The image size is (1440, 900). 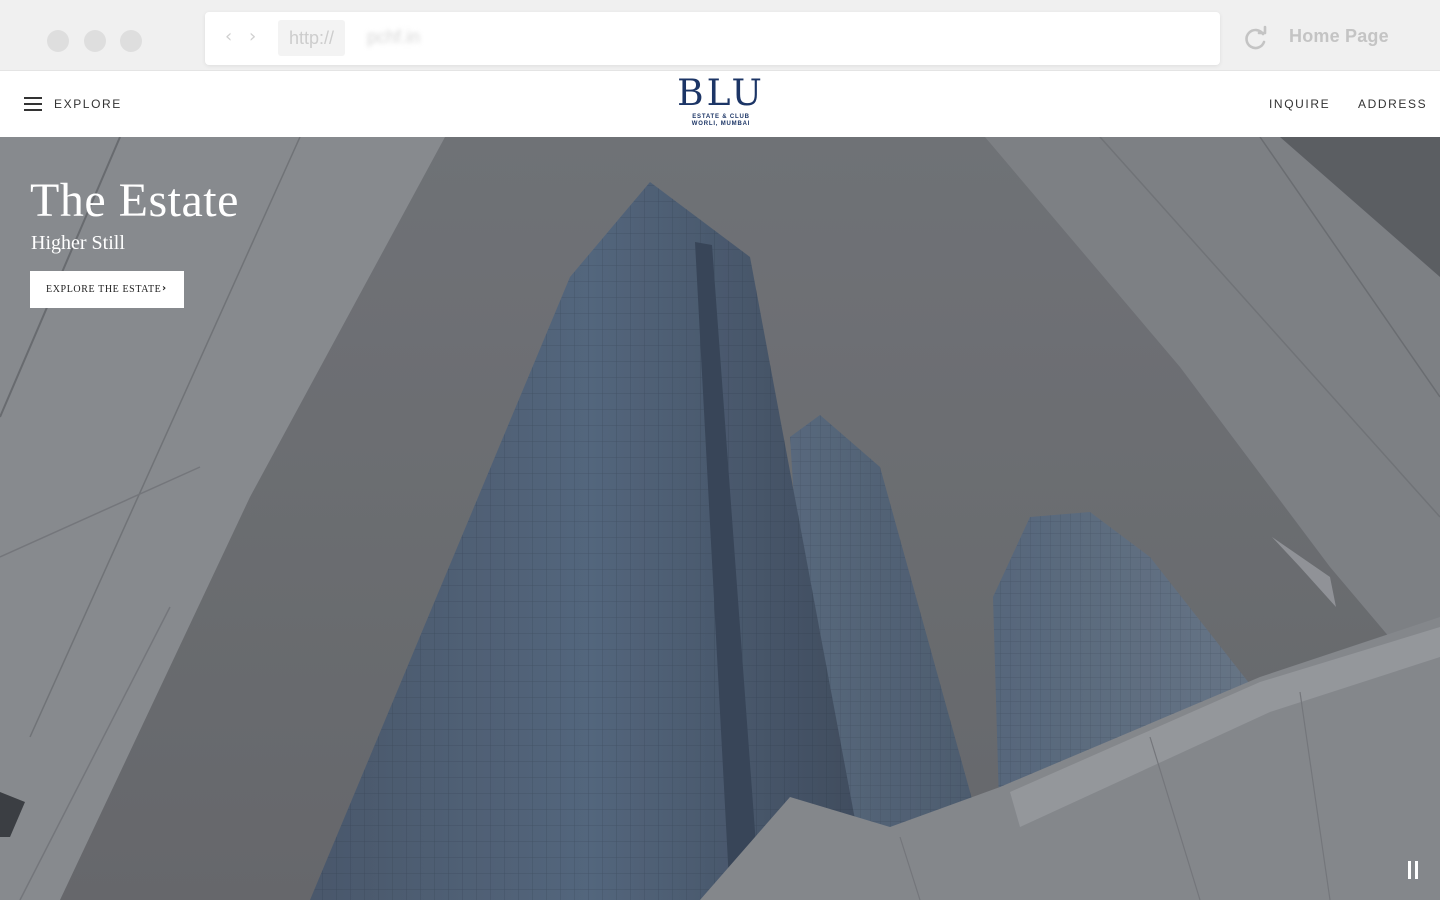 I want to click on hamburger-menu-icon, so click(x=33, y=104).